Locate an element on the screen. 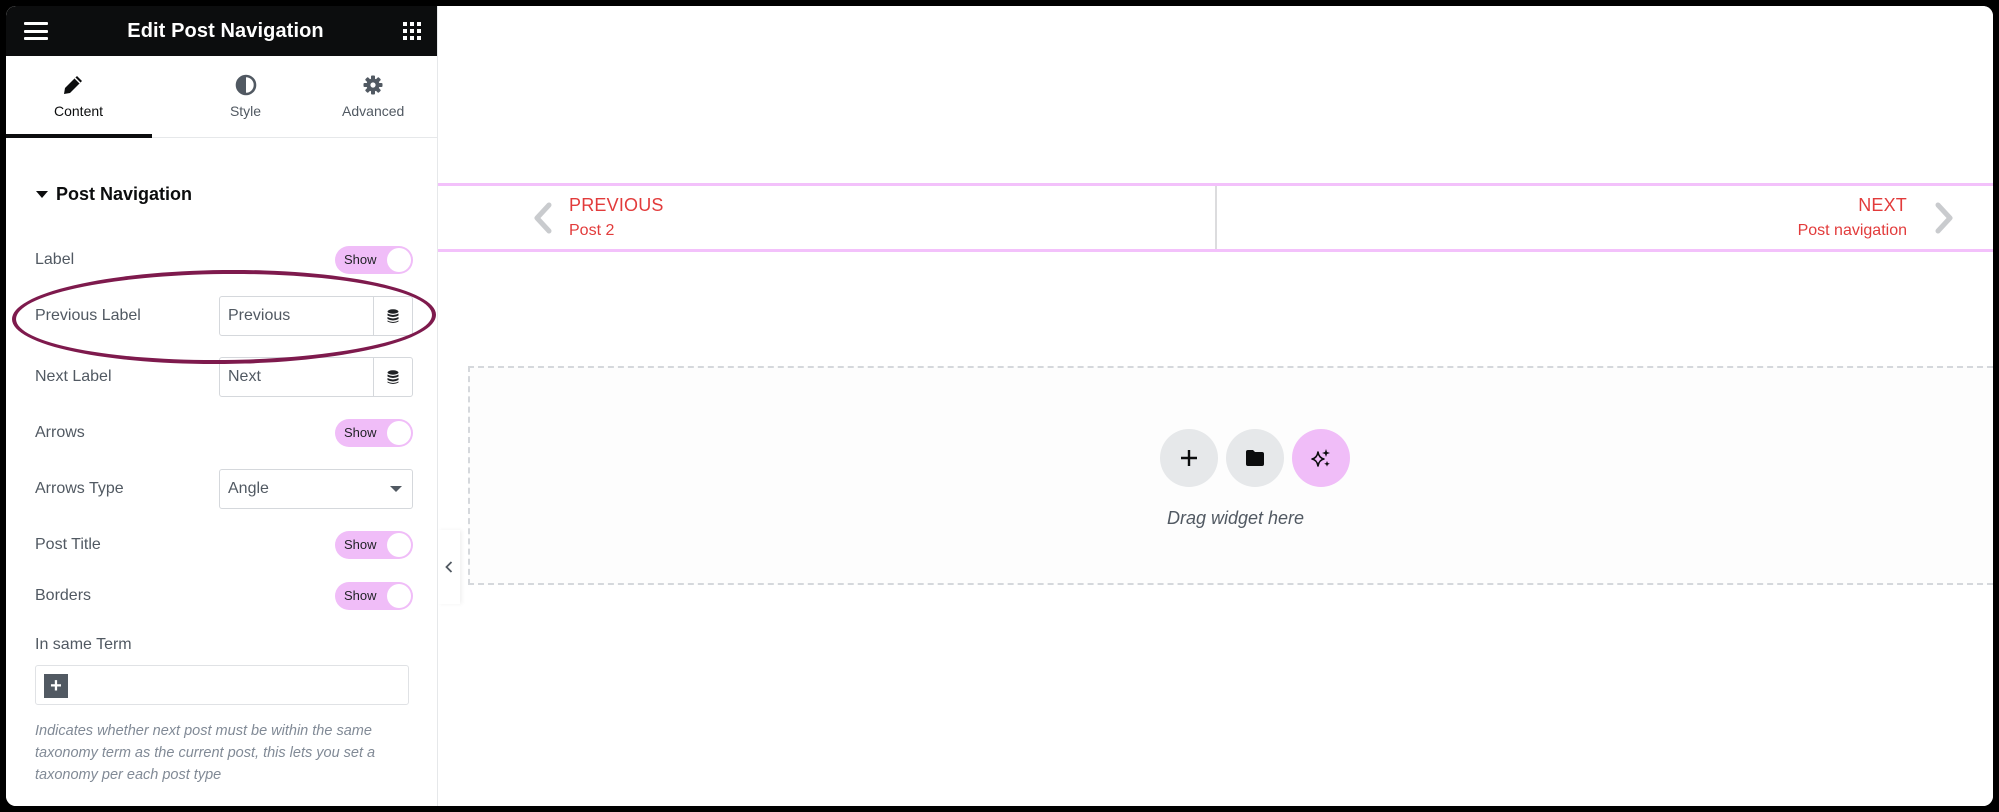 This screenshot has height=812, width=1999. panel-header: Edit Post Navigation is located at coordinates (221, 31).